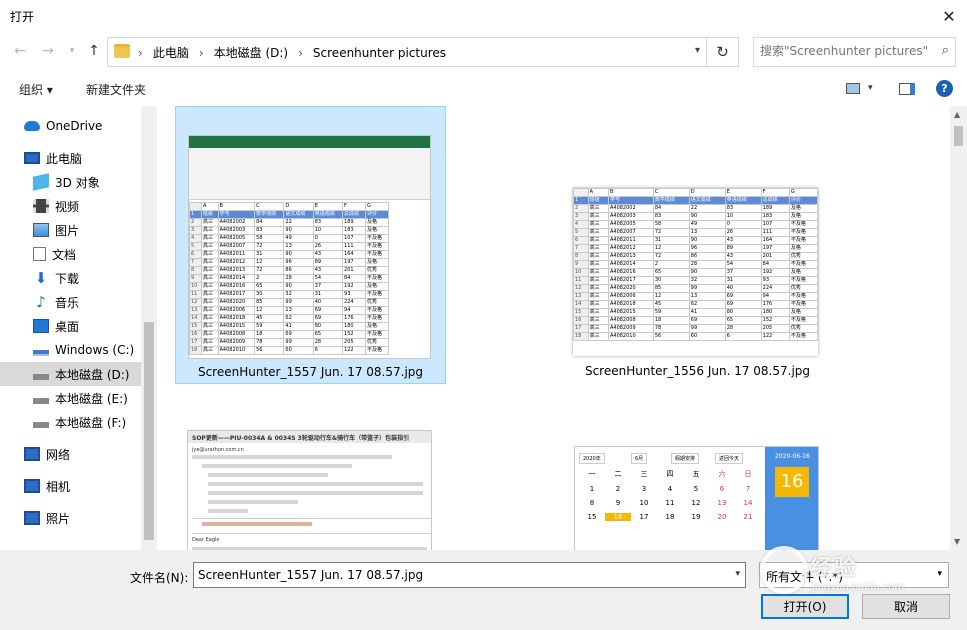 The image size is (967, 630). What do you see at coordinates (805, 606) in the screenshot?
I see `open-button: 打开(O)` at bounding box center [805, 606].